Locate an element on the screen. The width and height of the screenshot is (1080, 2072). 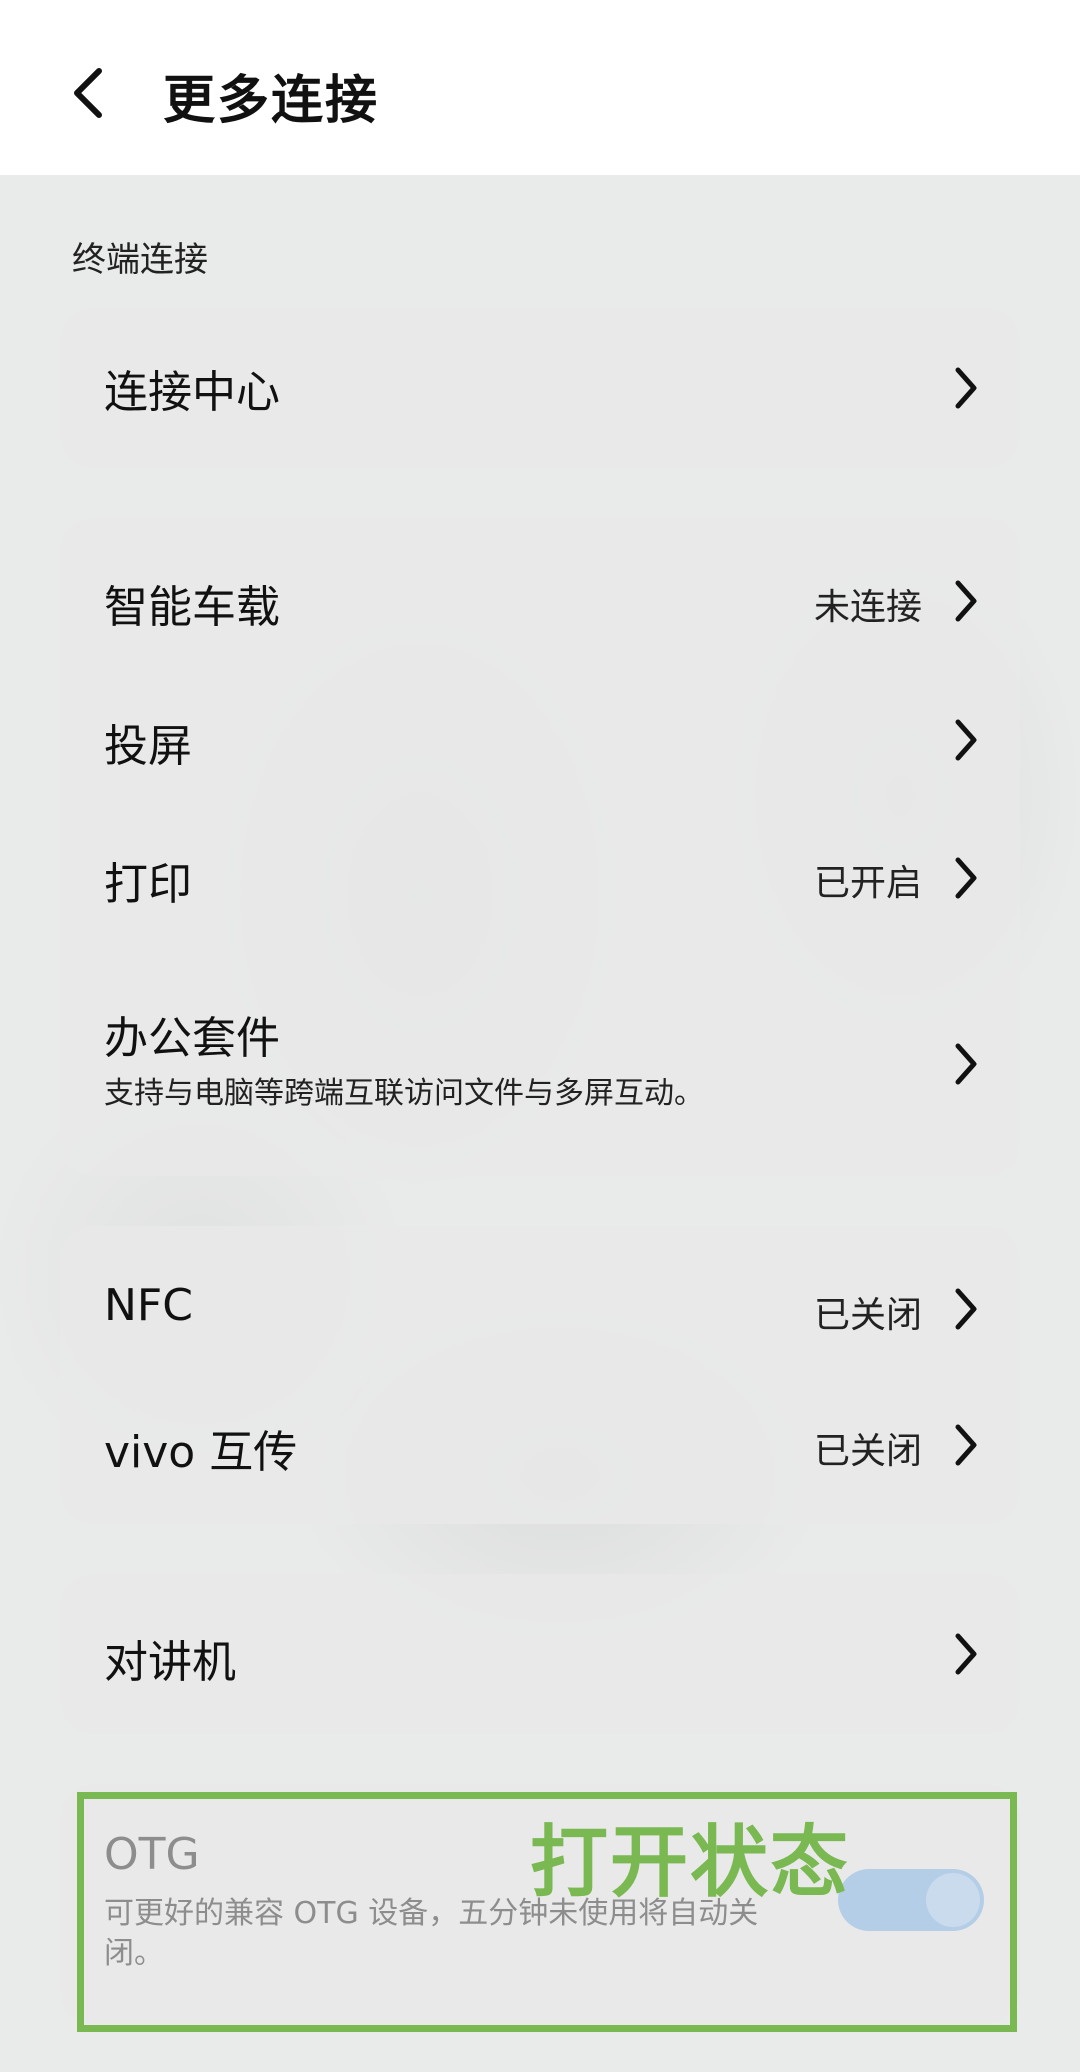
row-label: 打印 is located at coordinates (148, 884).